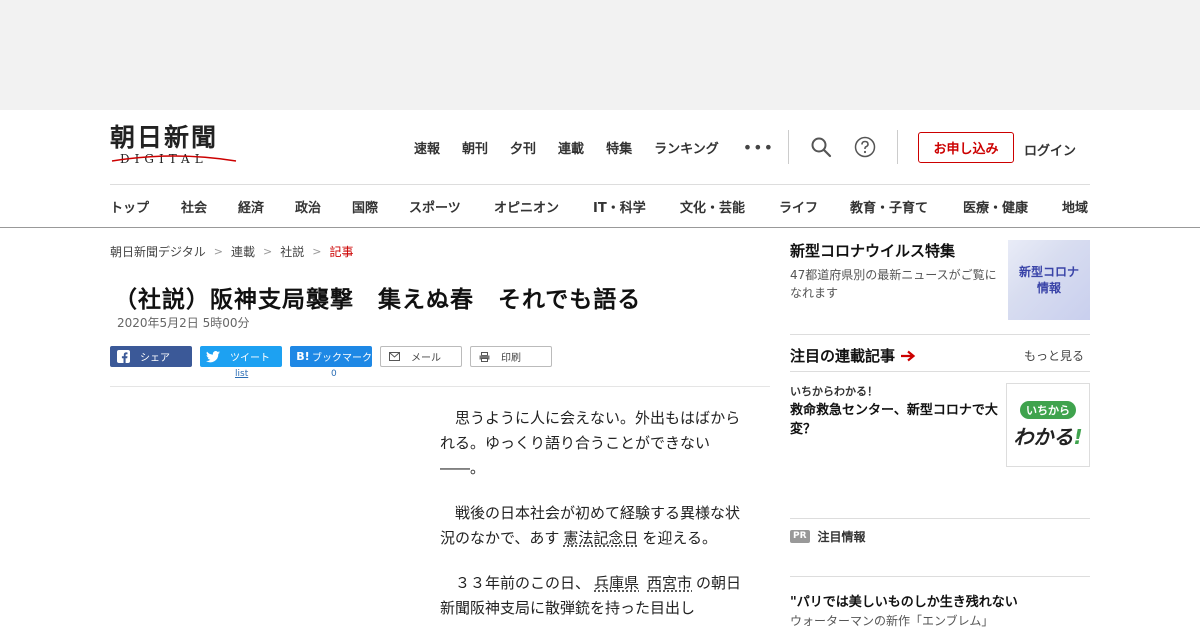 The width and height of the screenshot is (1200, 630). Describe the element at coordinates (1049, 280) in the screenshot. I see `corona-feature-thumbnail: 新型コロナ 情報` at that location.